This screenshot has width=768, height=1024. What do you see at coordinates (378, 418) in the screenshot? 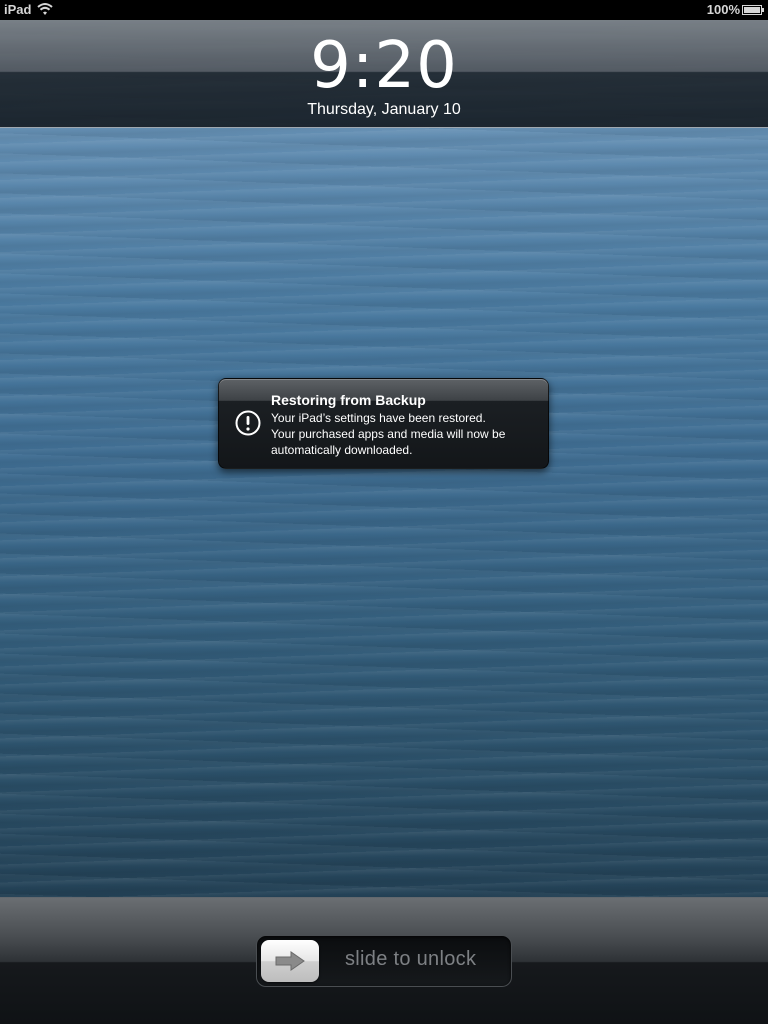
I see `notification-message-line: Your iPad’s settings have been restored.` at bounding box center [378, 418].